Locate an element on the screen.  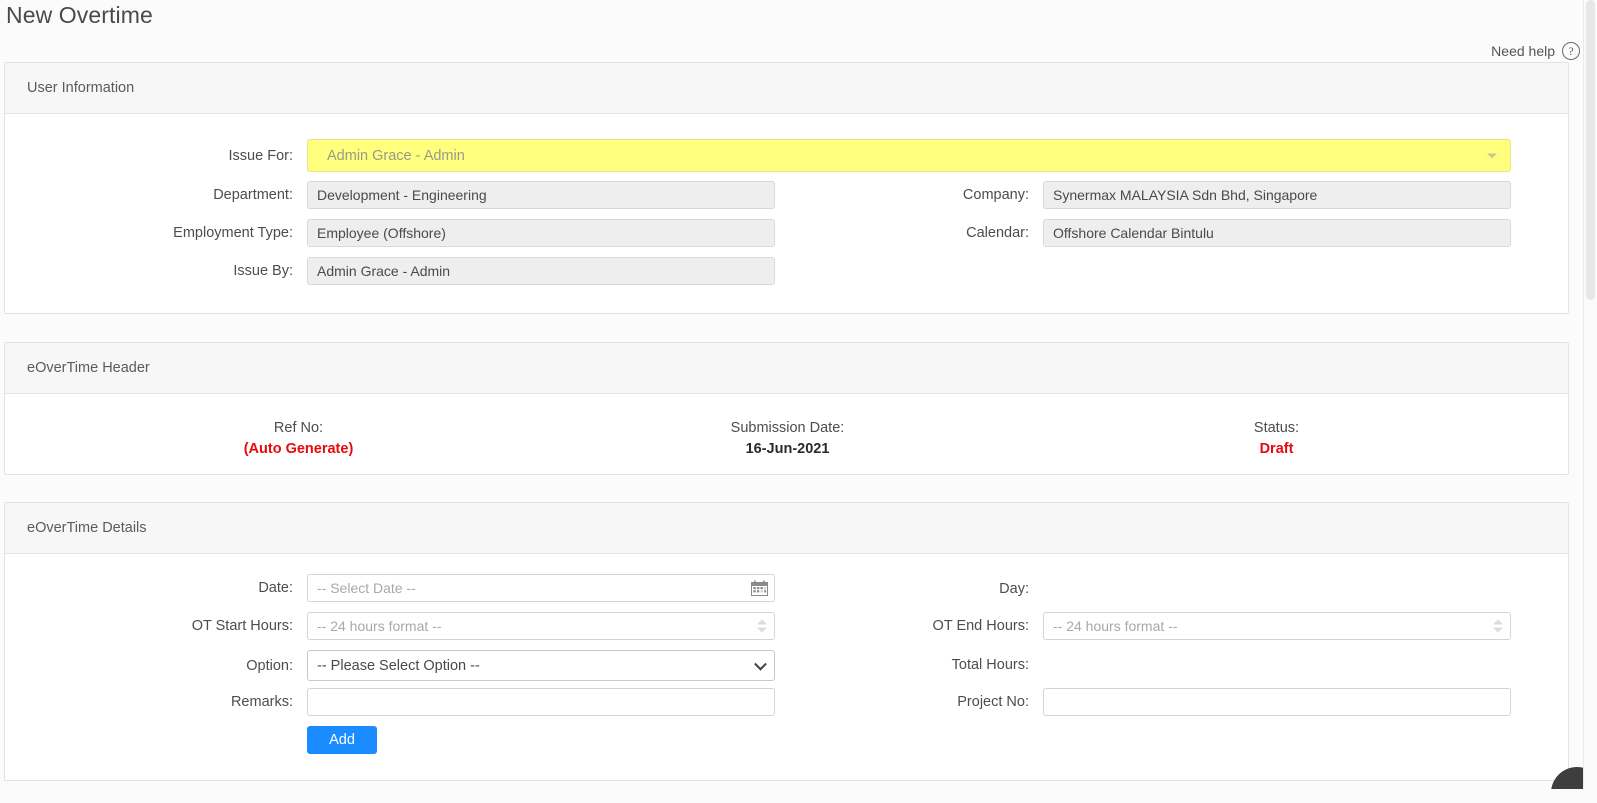
question-mark-circle-icon: ? is located at coordinates (1571, 51).